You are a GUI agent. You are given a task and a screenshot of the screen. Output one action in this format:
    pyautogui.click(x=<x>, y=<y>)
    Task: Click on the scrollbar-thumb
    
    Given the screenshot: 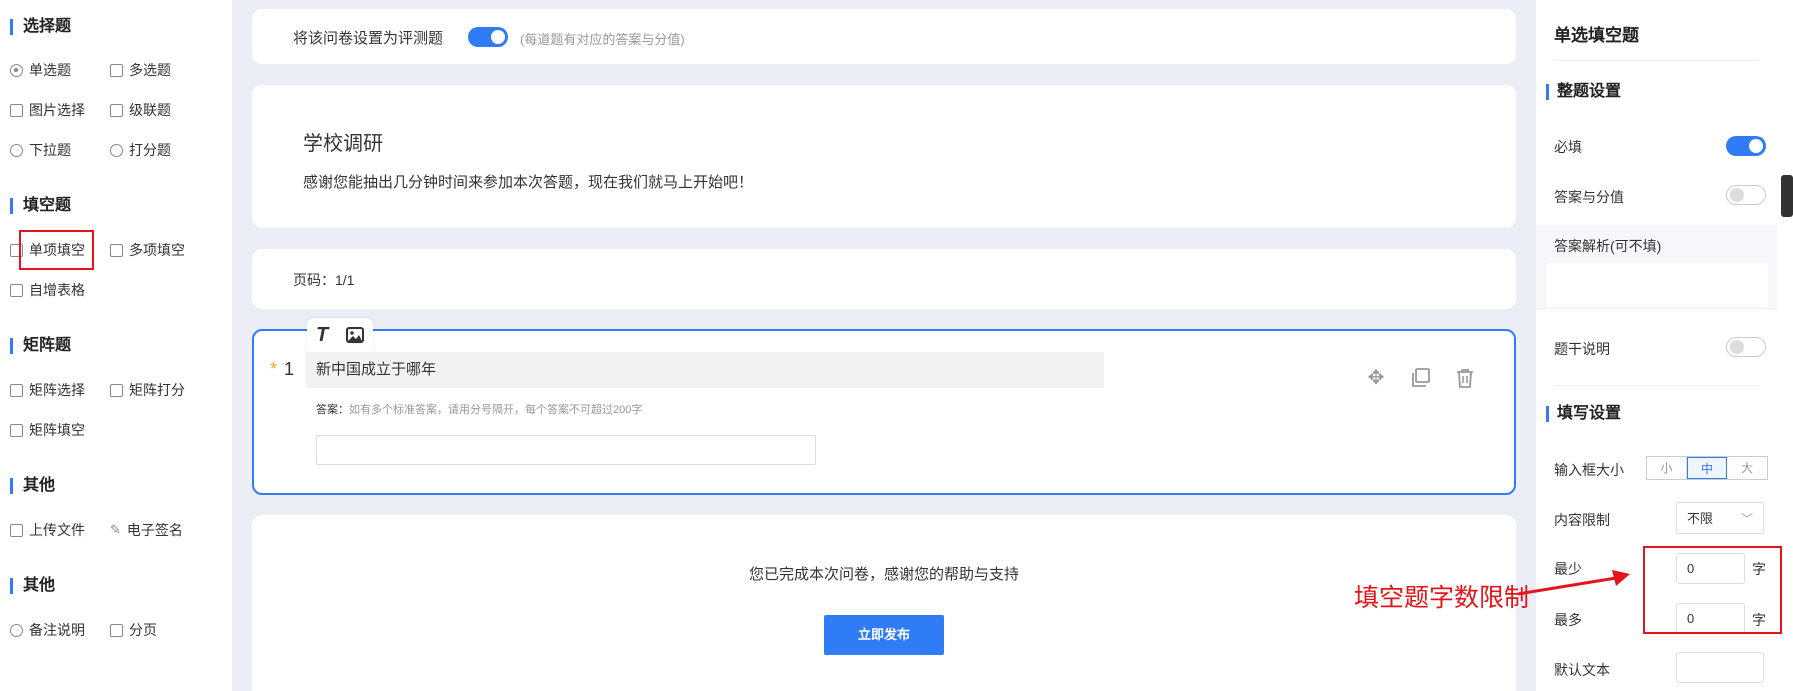 What is the action you would take?
    pyautogui.click(x=1787, y=196)
    